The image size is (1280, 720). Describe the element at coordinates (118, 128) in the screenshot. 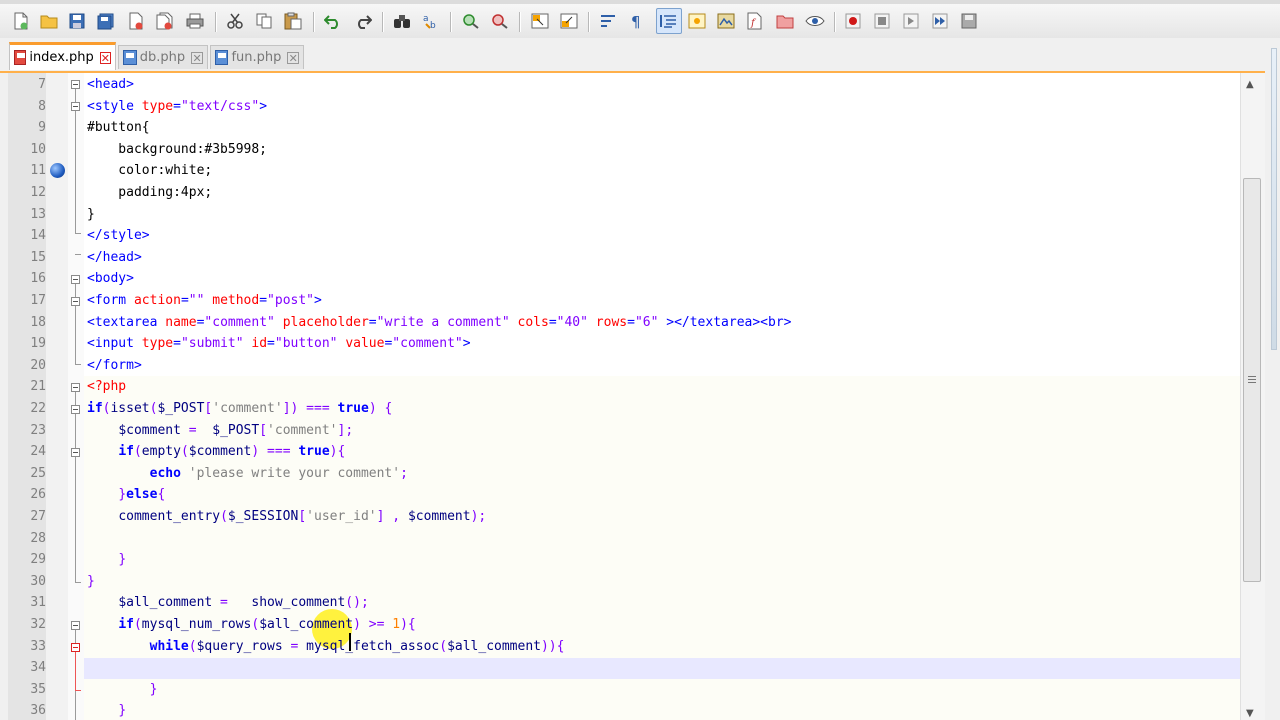

I see `code-text: #button{` at that location.